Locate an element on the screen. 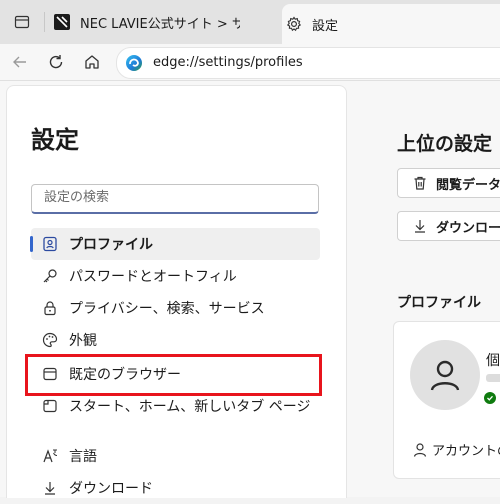 The width and height of the screenshot is (500, 504). sidebar-item-label: プライバシー、検索、サービス is located at coordinates (167, 309).